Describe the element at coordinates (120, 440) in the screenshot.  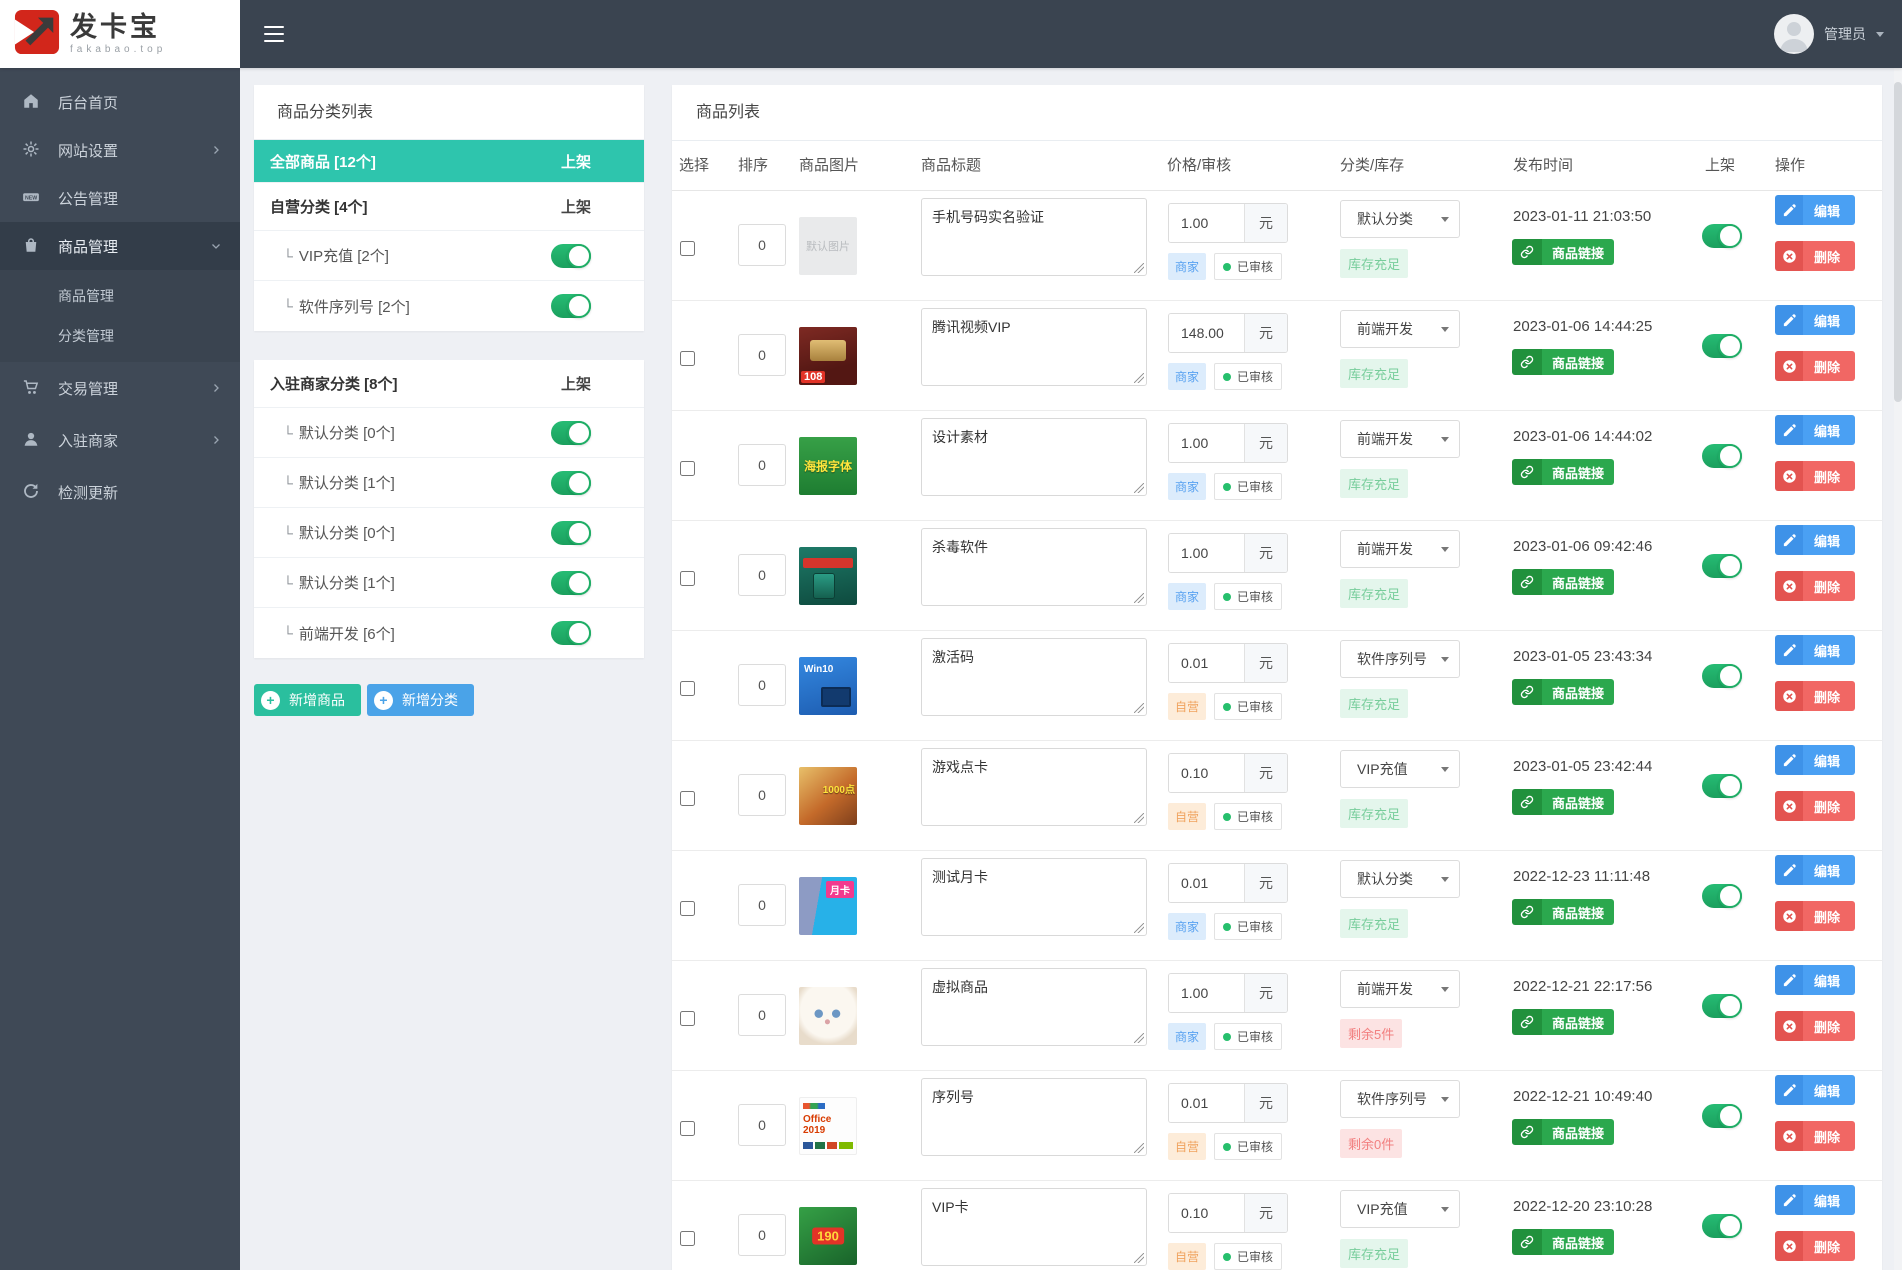
I see `sidebar-item-merchants: 入驻商家` at that location.